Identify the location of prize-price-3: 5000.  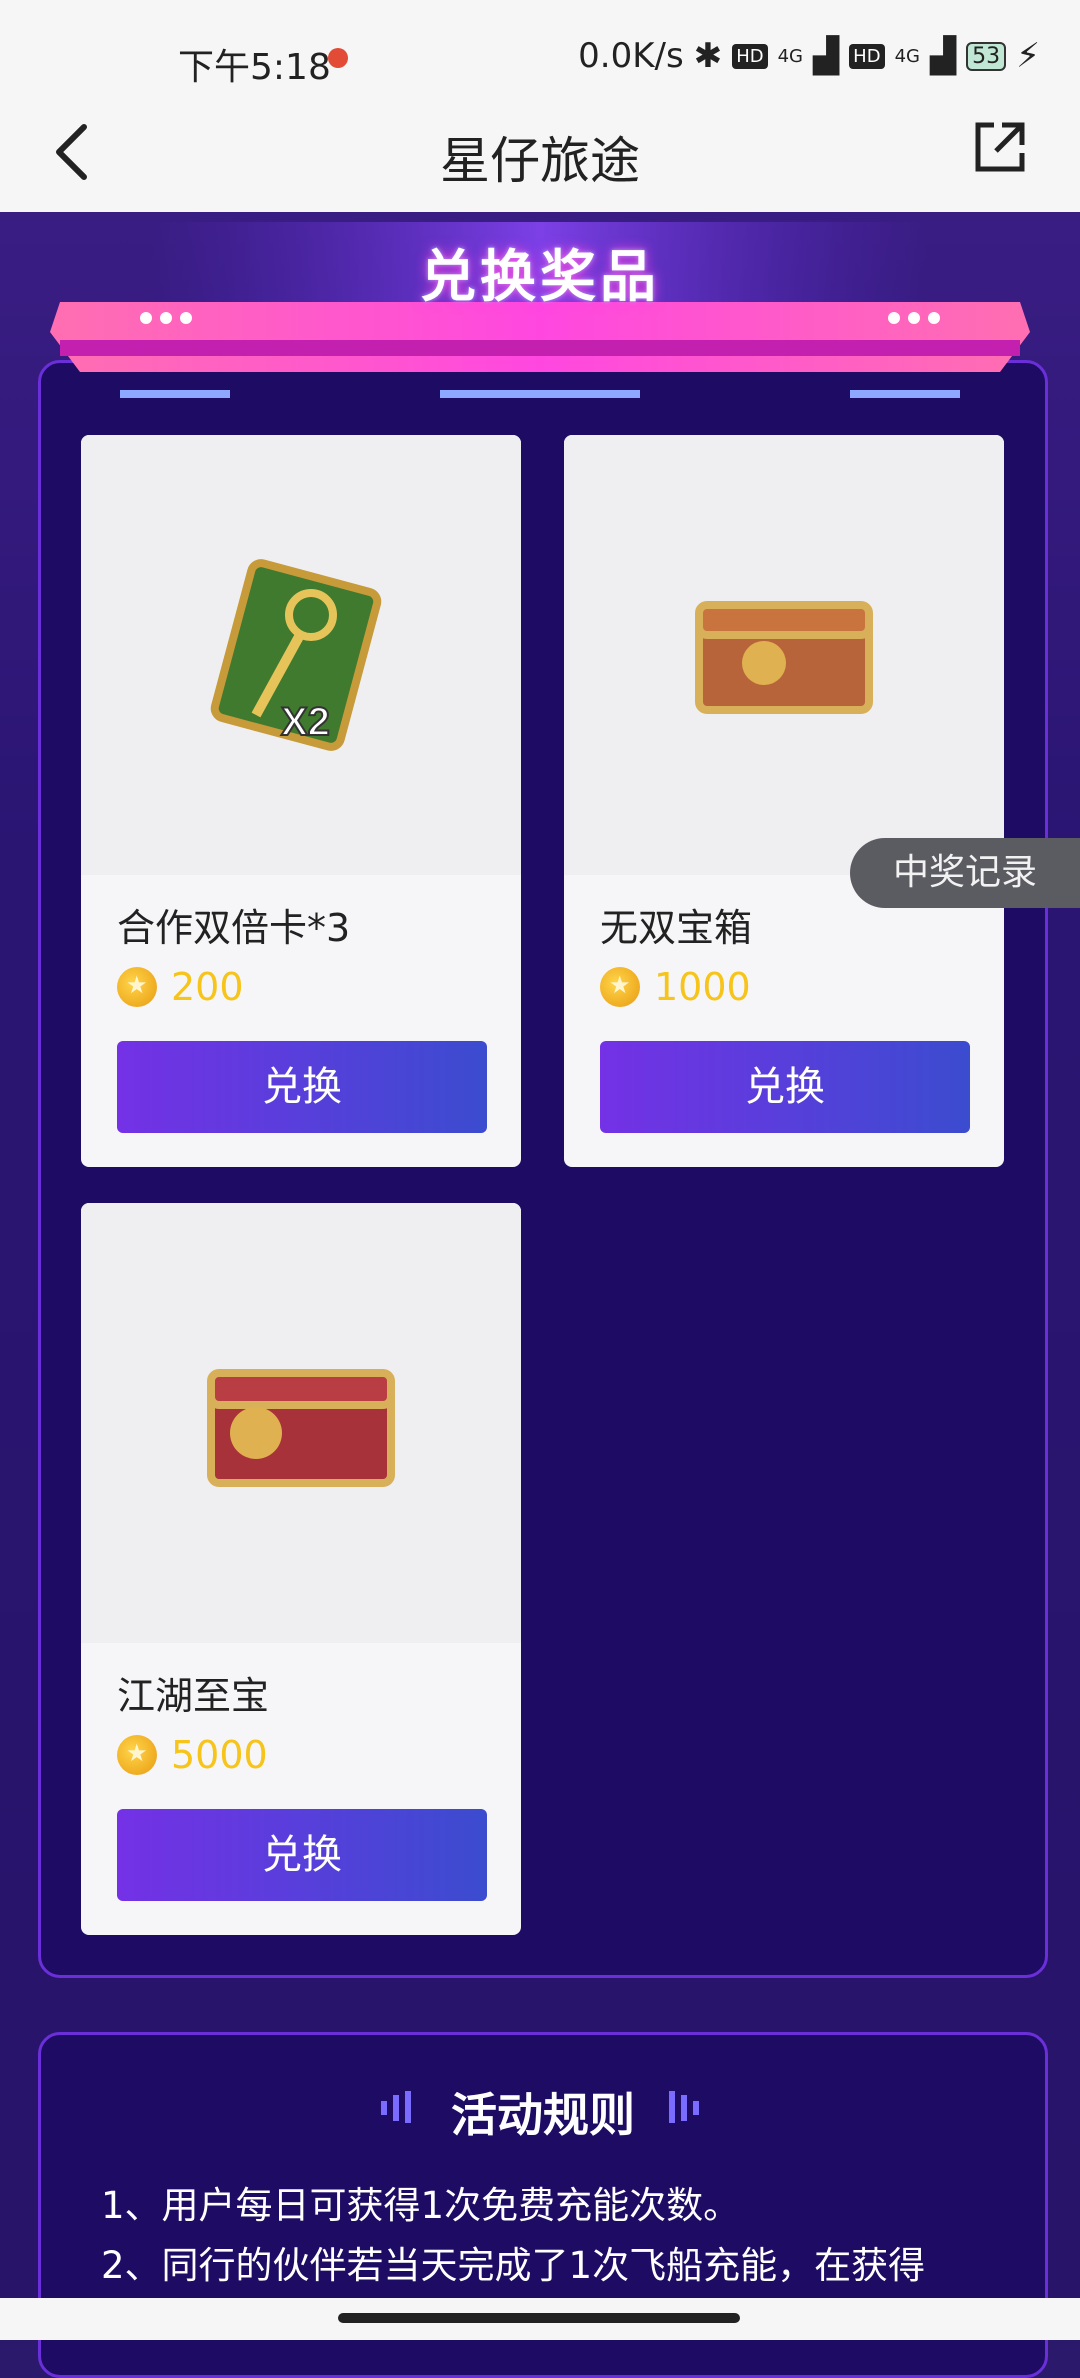
(192, 1755).